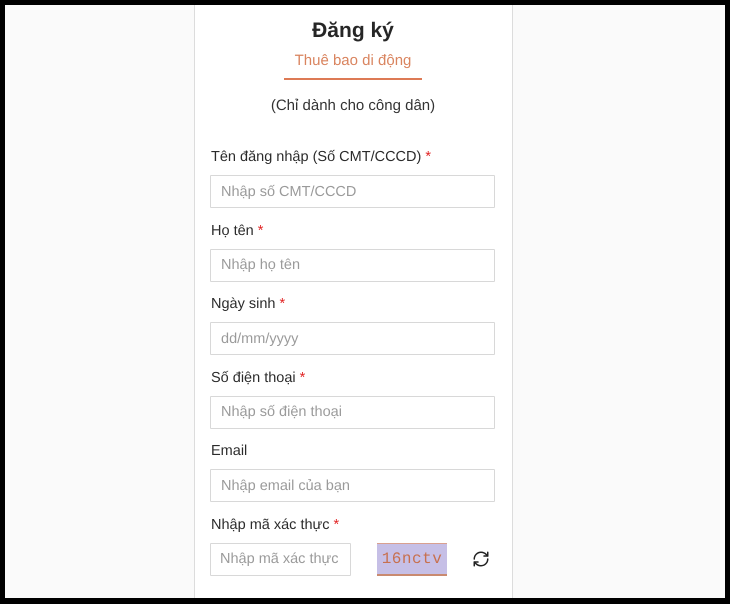  What do you see at coordinates (352, 265) in the screenshot?
I see `input-field: Nhập họ tên` at bounding box center [352, 265].